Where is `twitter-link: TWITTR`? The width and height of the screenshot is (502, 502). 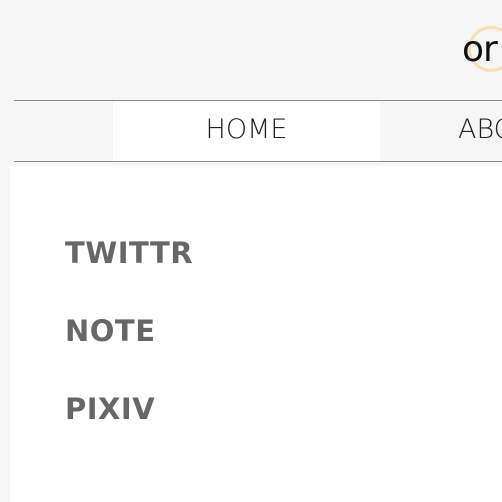
twitter-link: TWITTR is located at coordinates (129, 253).